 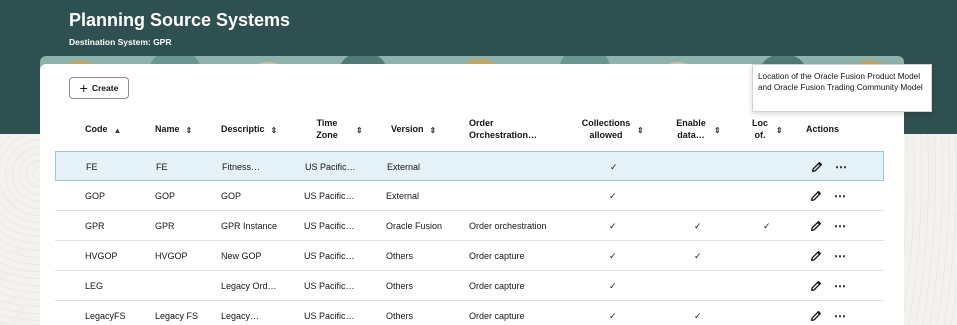 I want to click on page-subtitle: Destination System: GPR, so click(x=120, y=42).